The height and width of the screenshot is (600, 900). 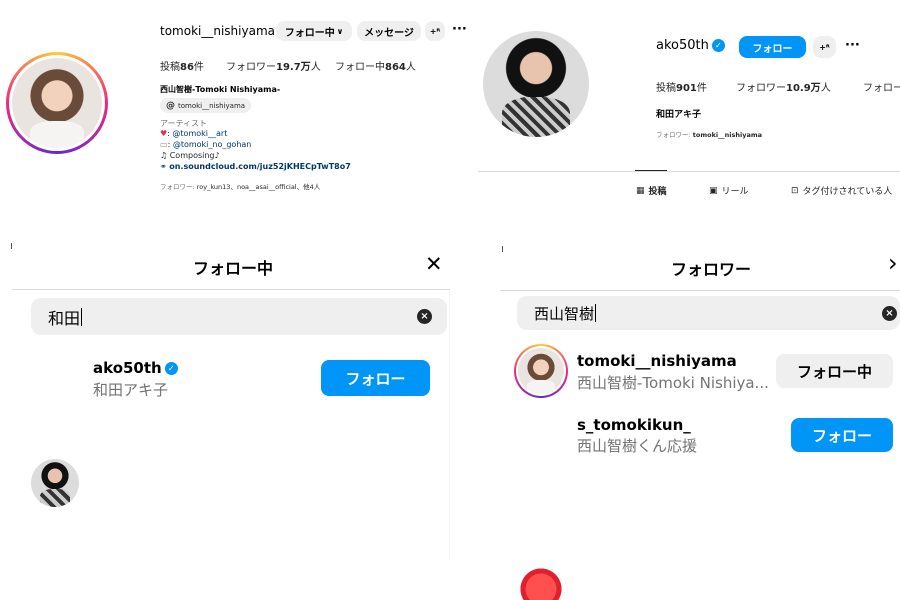 I want to click on search-value: 和田, so click(x=64, y=318).